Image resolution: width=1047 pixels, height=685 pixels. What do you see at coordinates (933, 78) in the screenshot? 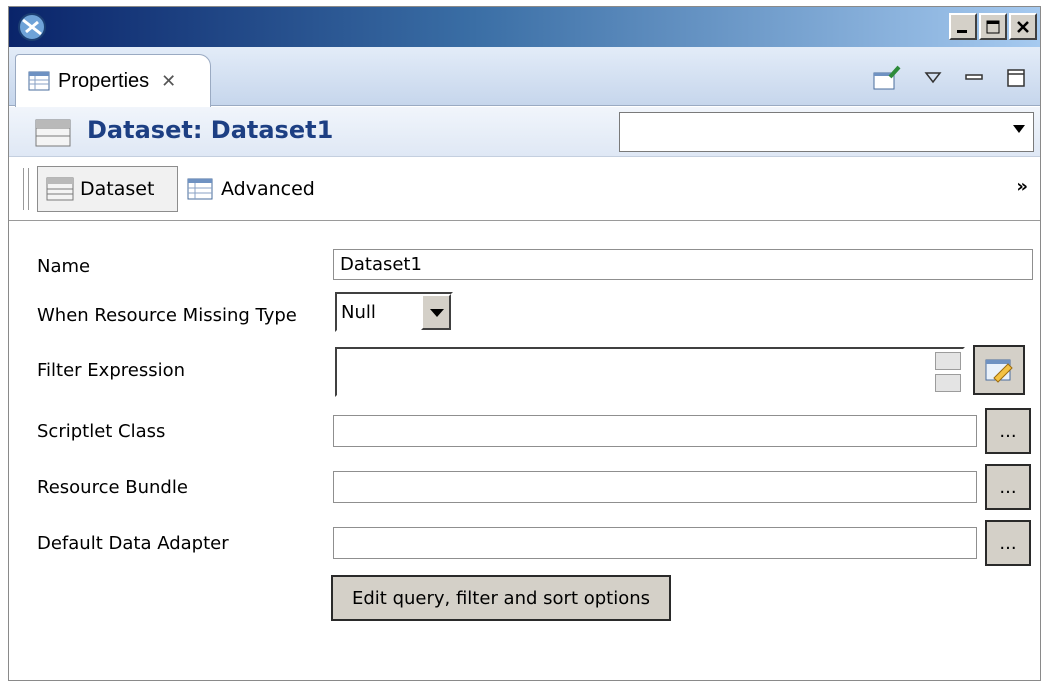
I see `view-menu-icon` at bounding box center [933, 78].